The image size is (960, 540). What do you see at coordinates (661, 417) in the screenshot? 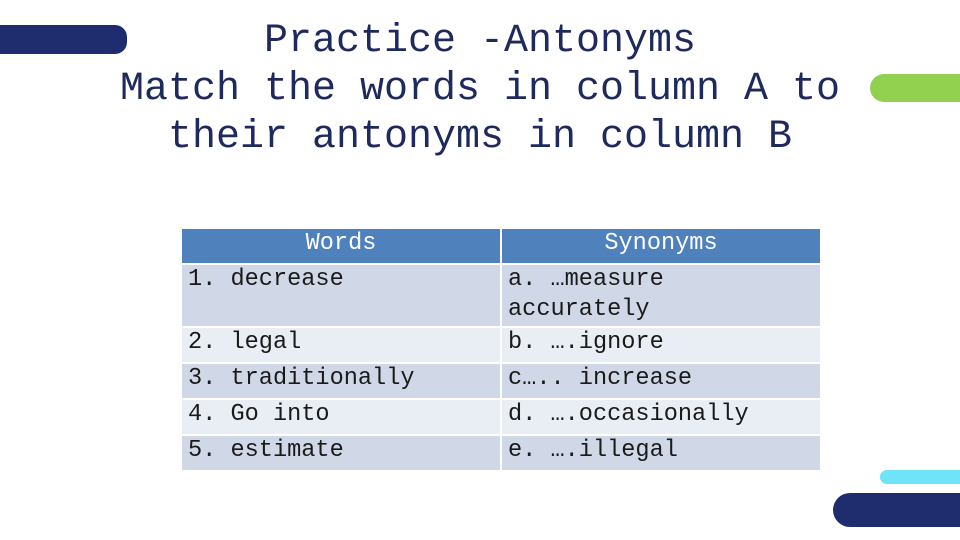
I see `antonym-cell: d. ….occasionally` at bounding box center [661, 417].